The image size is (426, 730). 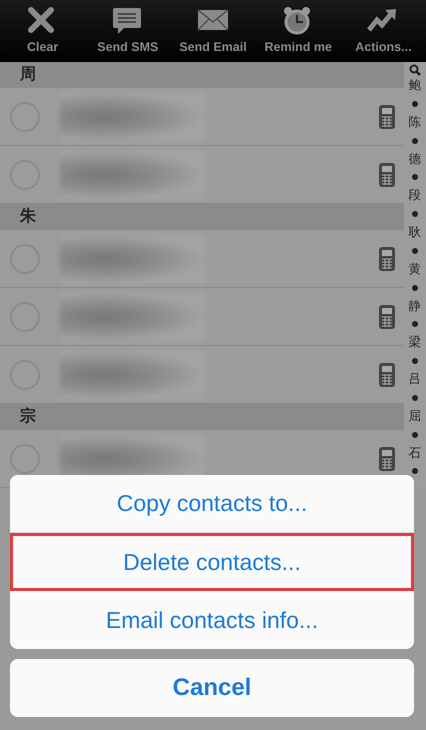 I want to click on index-letter: 段, so click(x=415, y=195).